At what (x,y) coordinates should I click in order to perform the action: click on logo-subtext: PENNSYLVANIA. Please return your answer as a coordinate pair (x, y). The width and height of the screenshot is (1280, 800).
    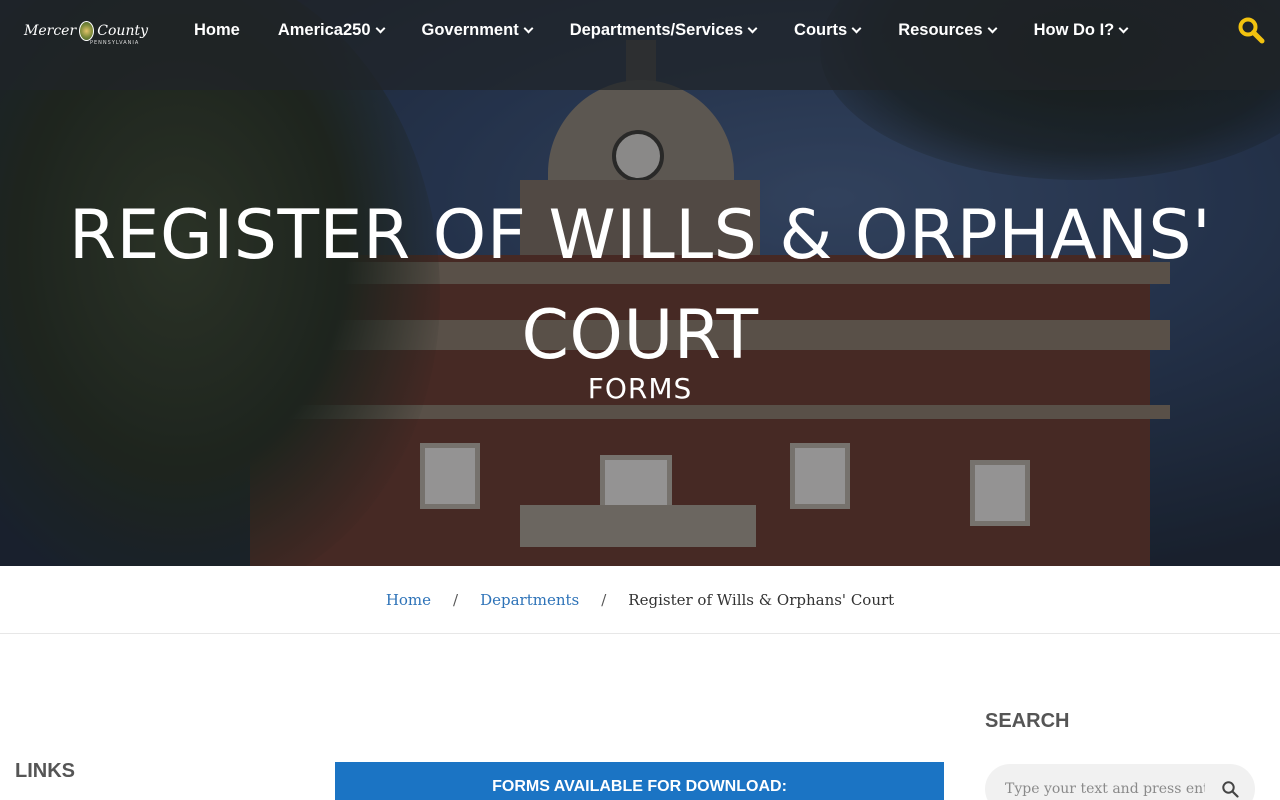
    Looking at the image, I should click on (115, 43).